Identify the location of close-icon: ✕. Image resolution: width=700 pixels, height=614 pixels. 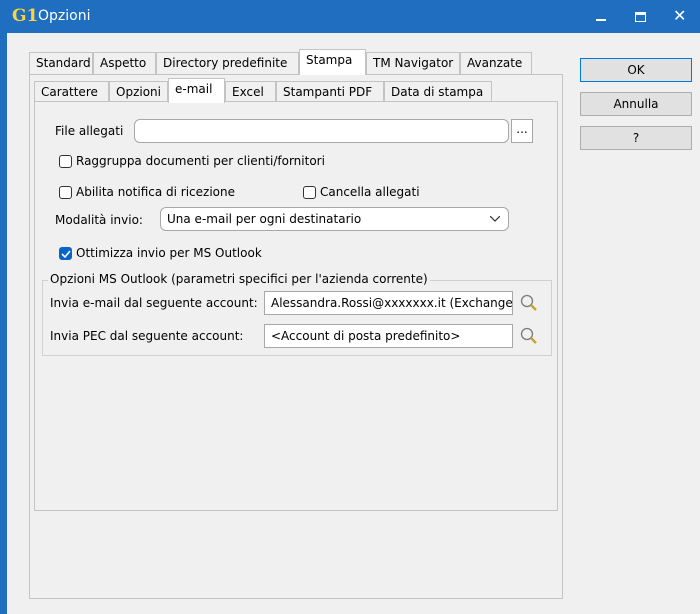
(680, 15).